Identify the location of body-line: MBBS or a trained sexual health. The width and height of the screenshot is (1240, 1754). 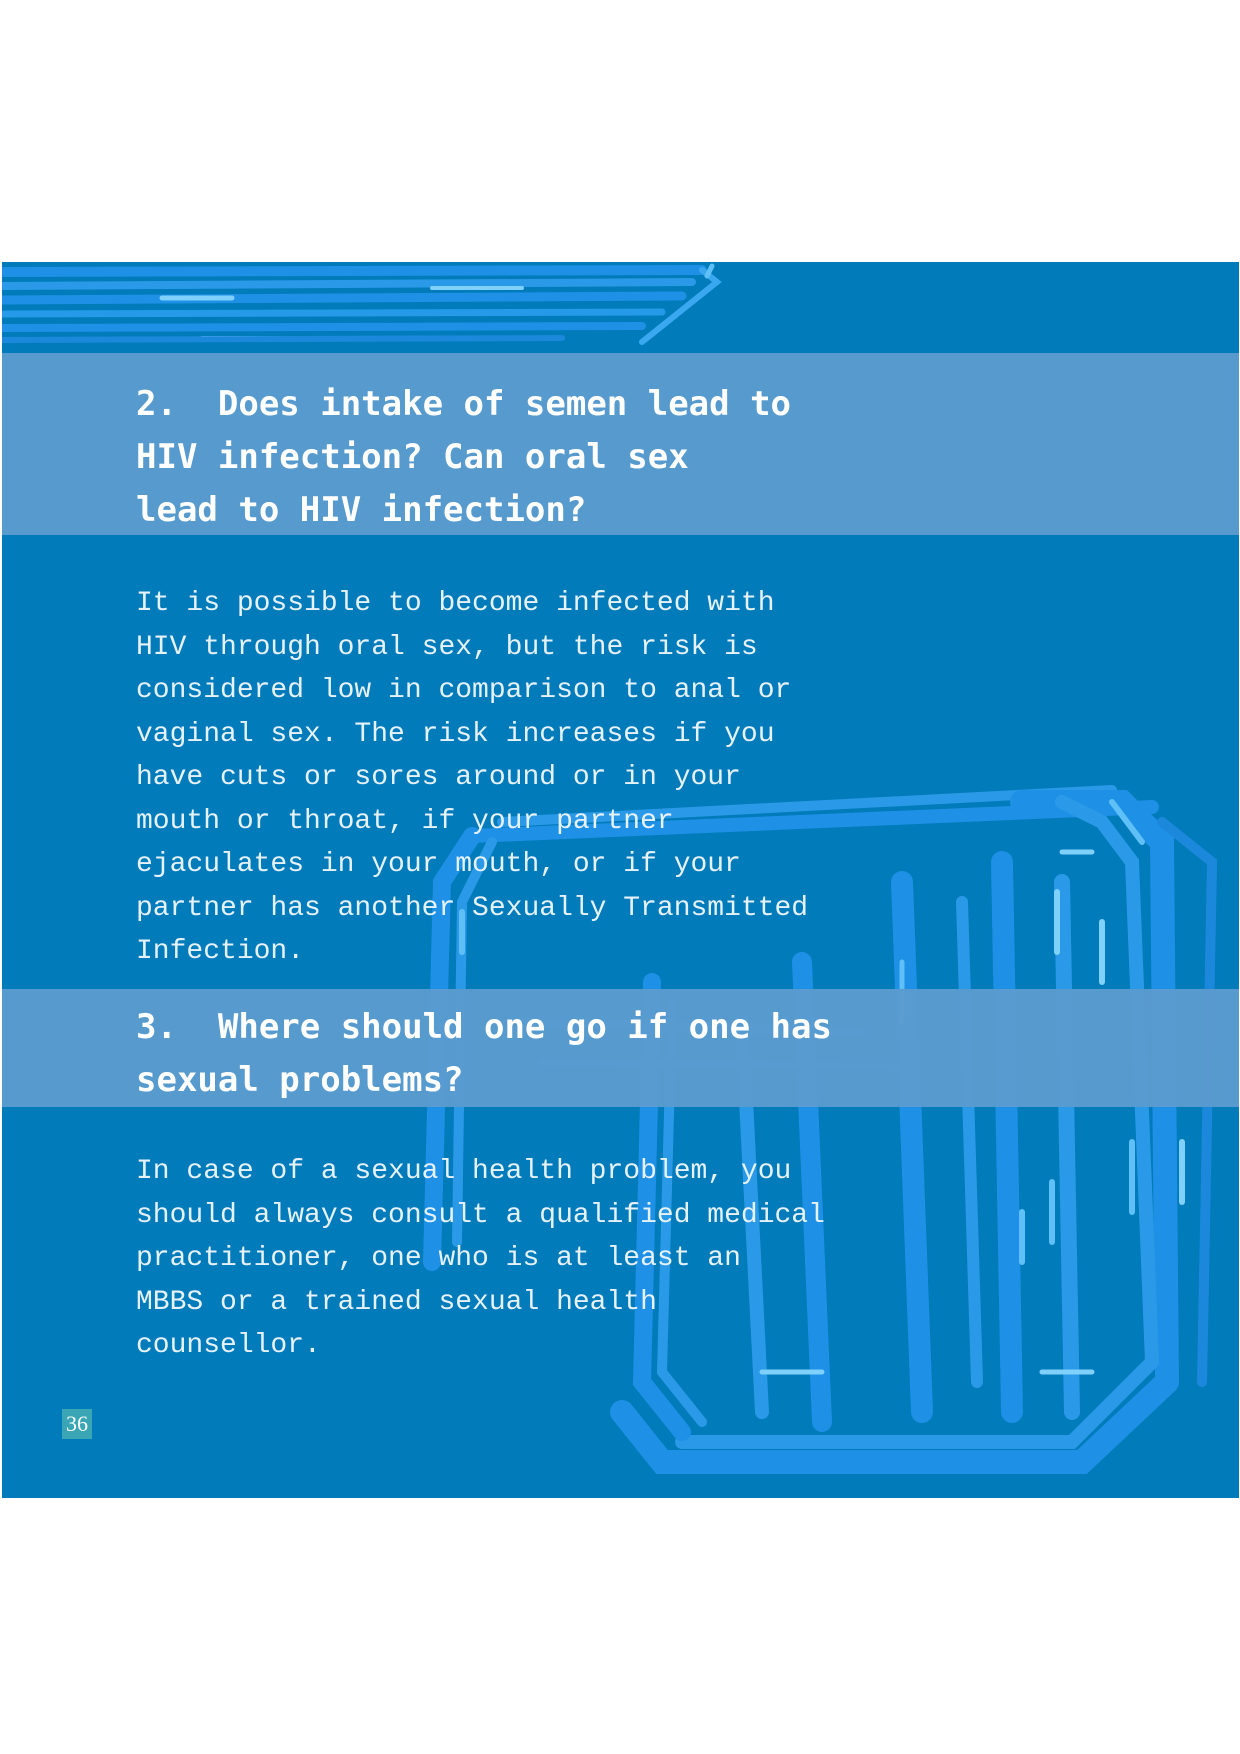
(396, 1302).